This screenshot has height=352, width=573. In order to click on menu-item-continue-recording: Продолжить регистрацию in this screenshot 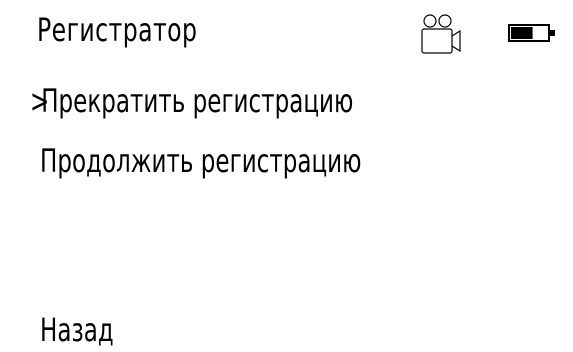, I will do `click(200, 161)`.